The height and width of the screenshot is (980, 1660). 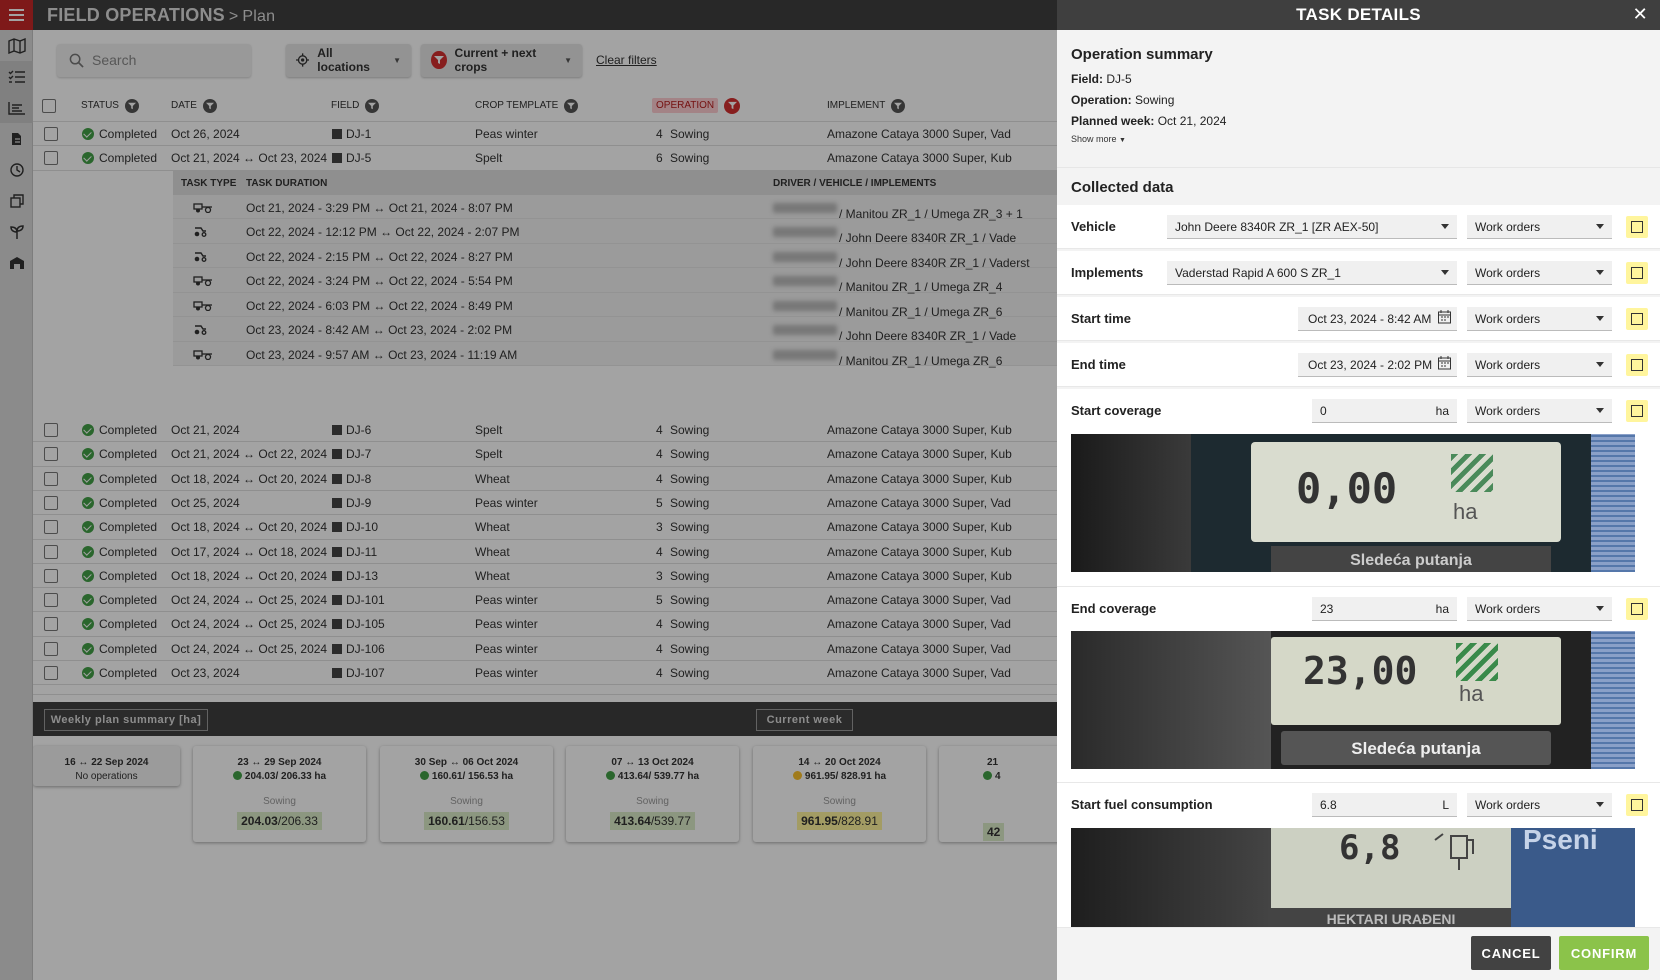 I want to click on start-coverage-source-select: Work orders, so click(x=1539, y=411).